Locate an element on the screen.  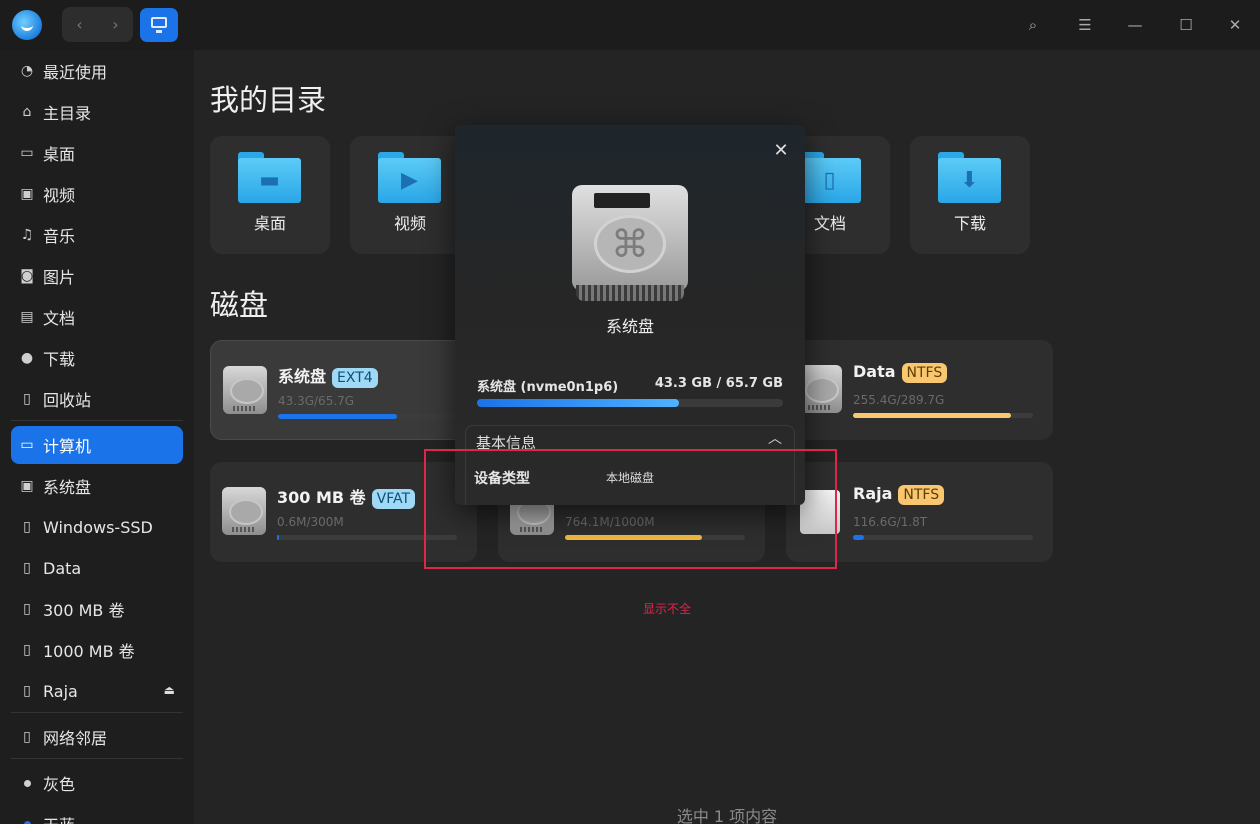
maximize-icon: ☐ is located at coordinates (1186, 25).